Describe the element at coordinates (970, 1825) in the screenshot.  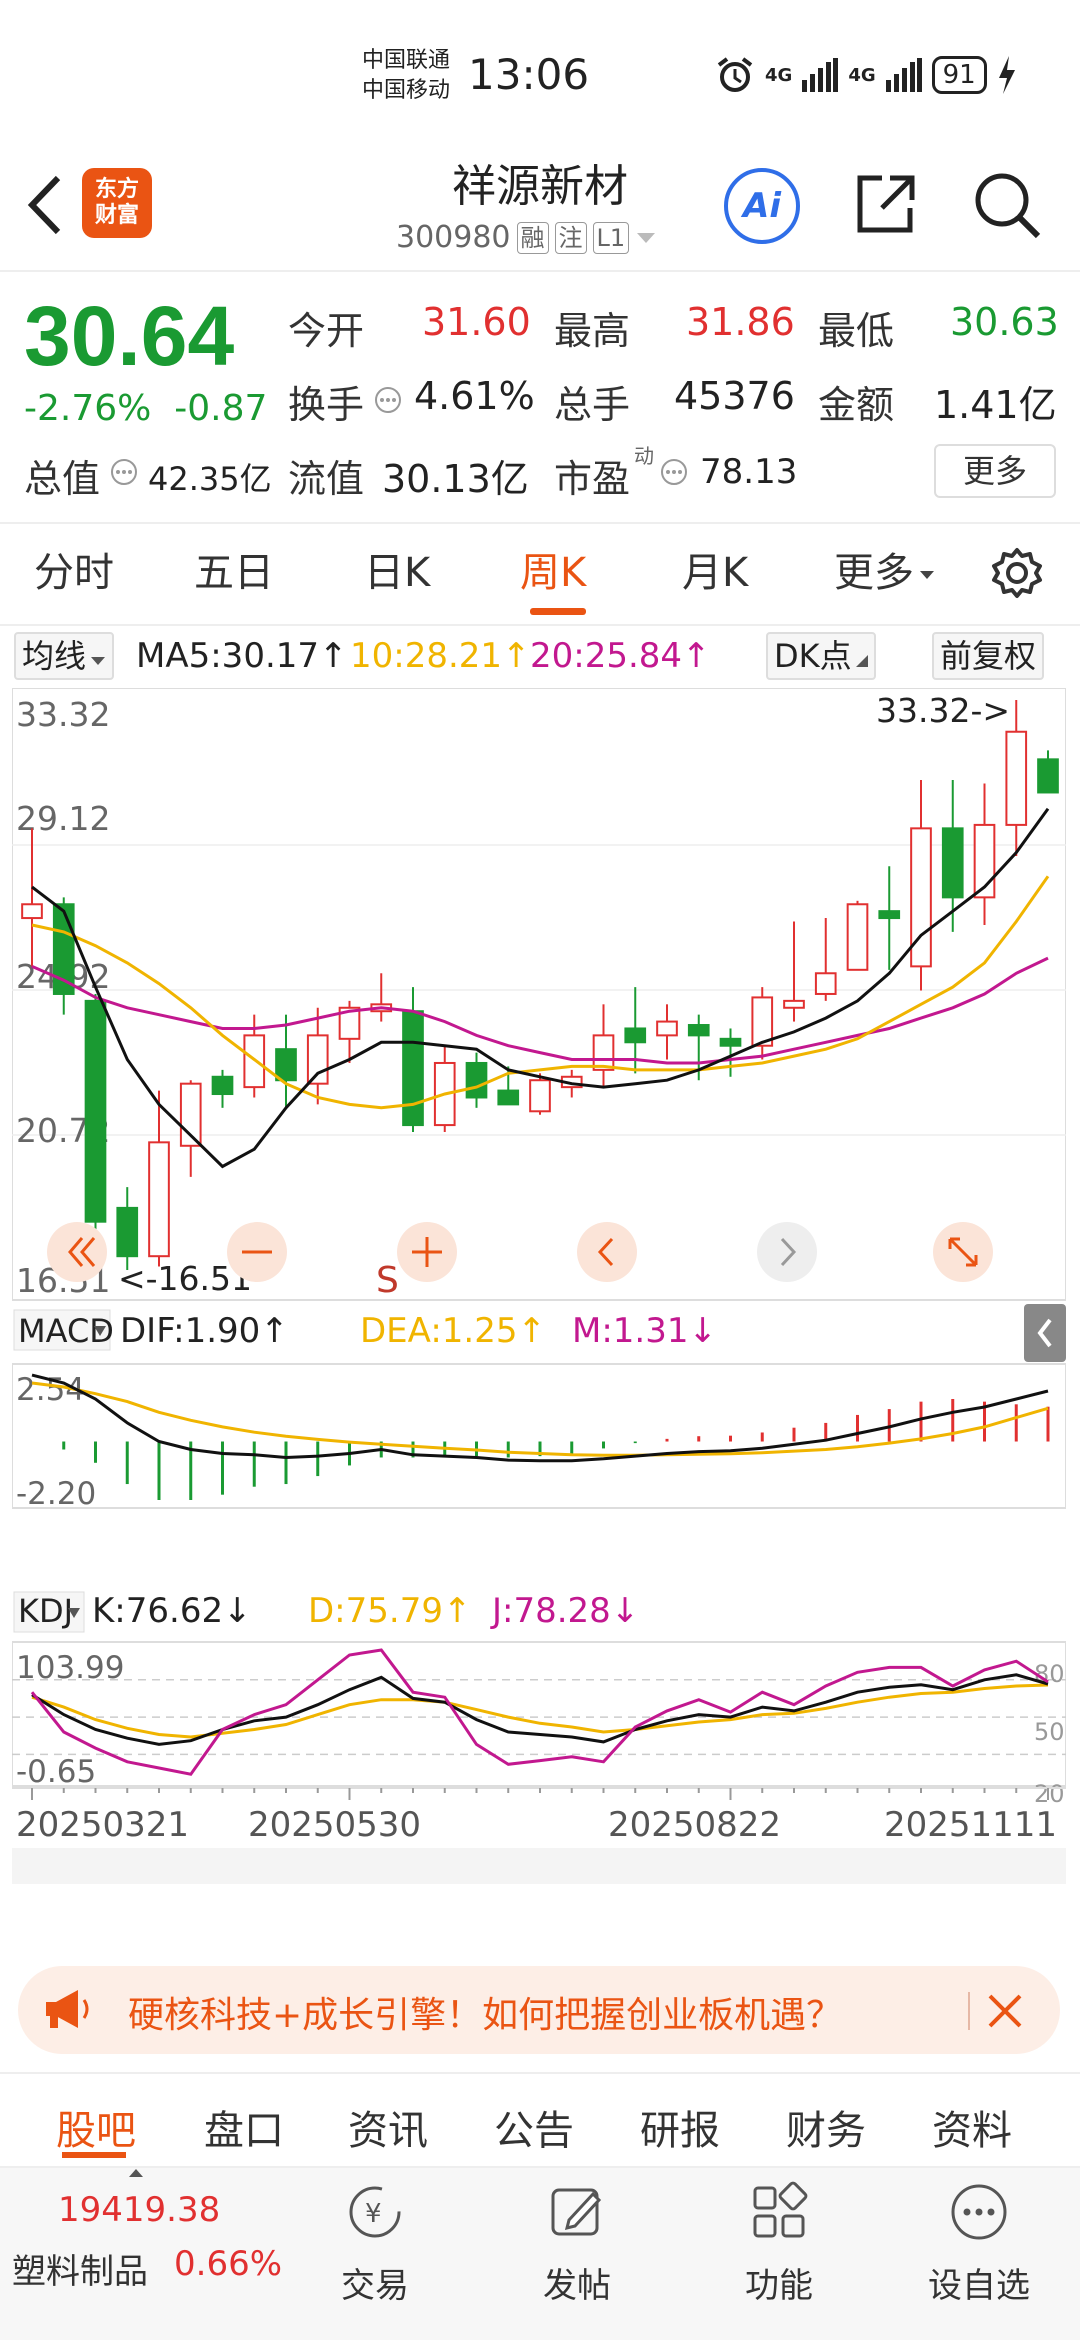
I see `date-label: 20251111` at that location.